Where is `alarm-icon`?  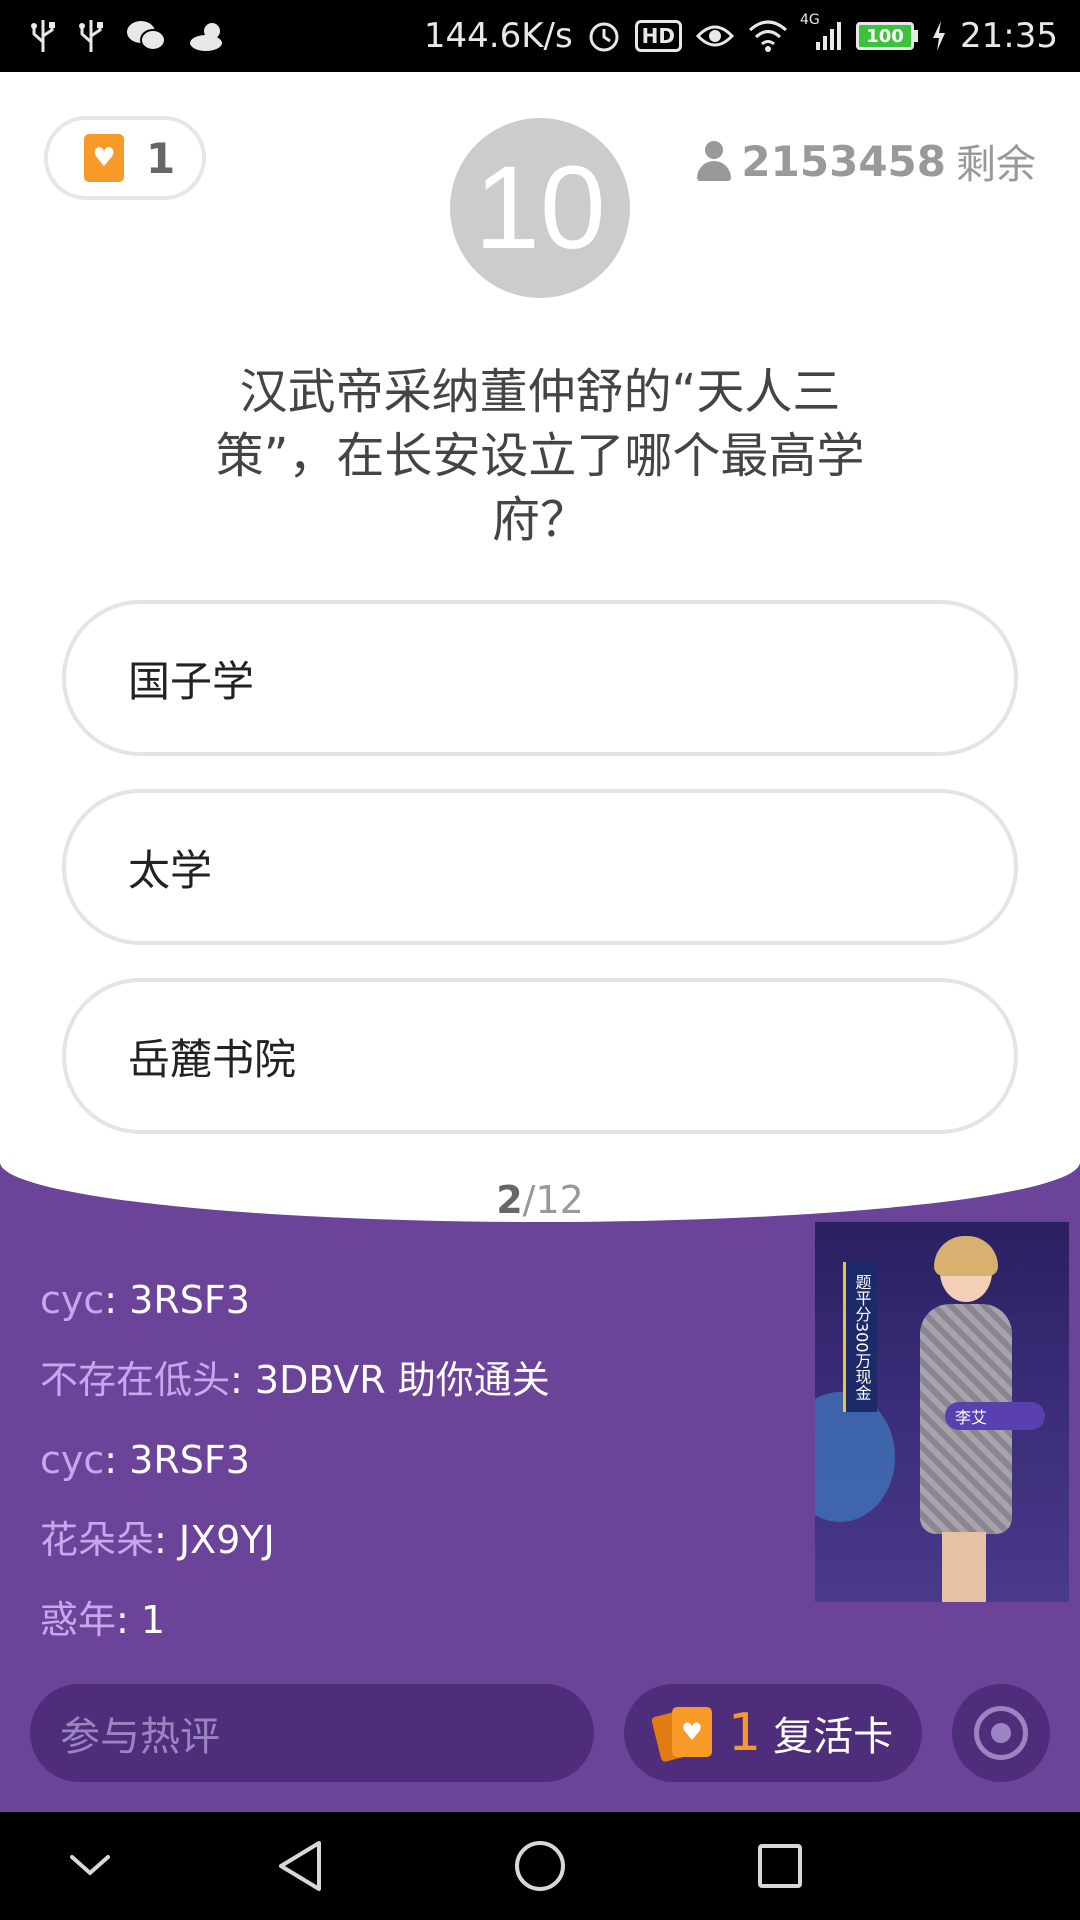 alarm-icon is located at coordinates (604, 36).